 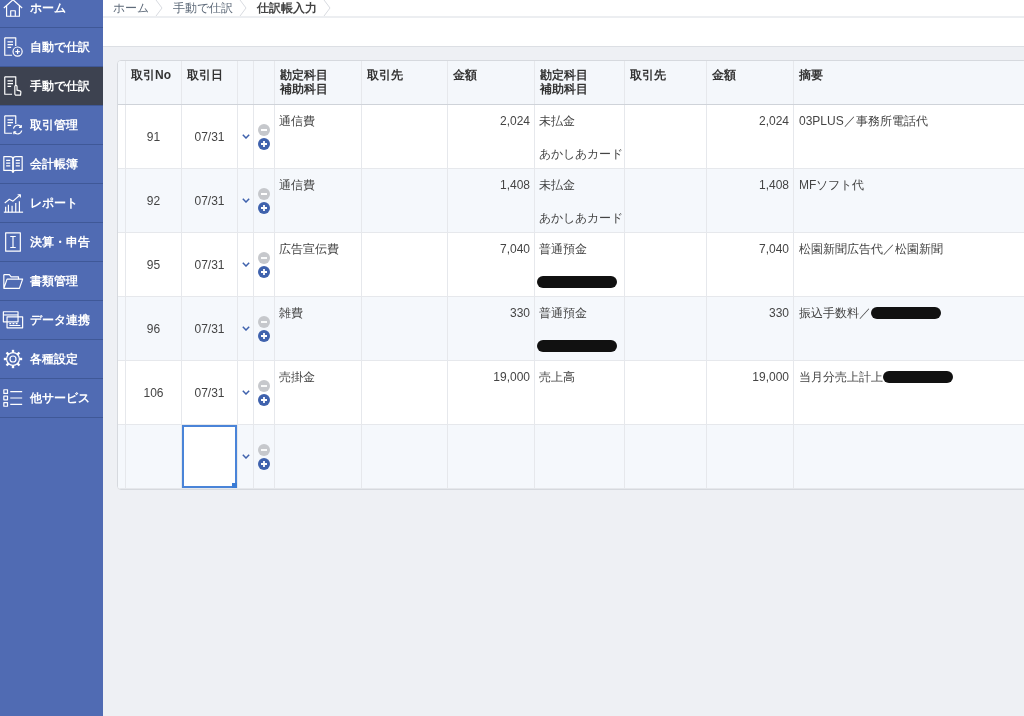 What do you see at coordinates (287, 8) in the screenshot?
I see `breadcrumb-link: 仕訳帳入力` at bounding box center [287, 8].